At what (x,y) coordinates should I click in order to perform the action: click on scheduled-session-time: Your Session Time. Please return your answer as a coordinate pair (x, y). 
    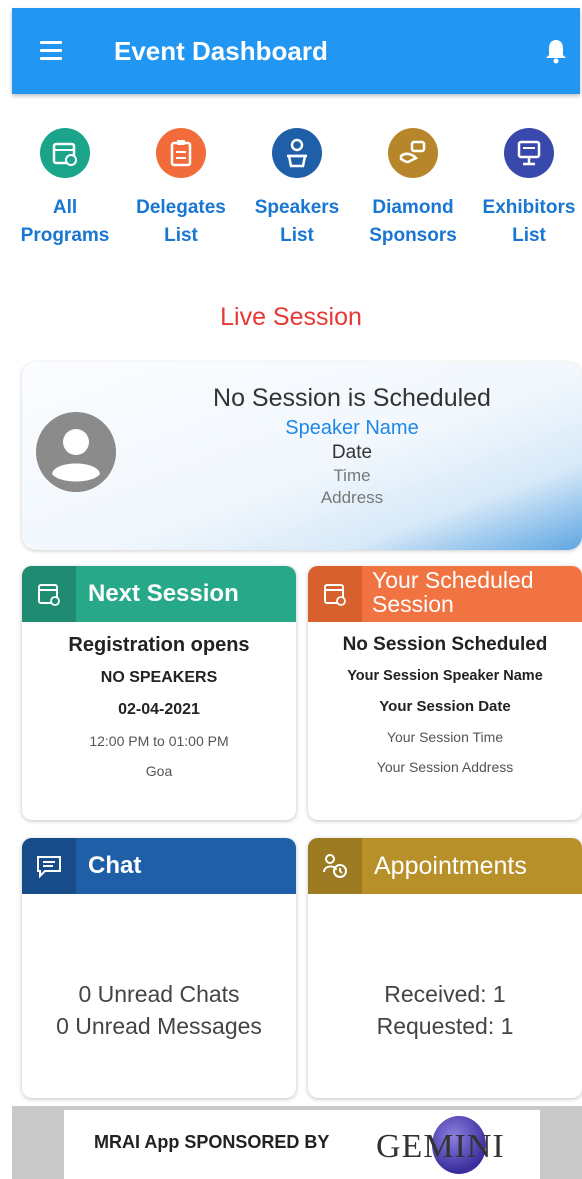
    Looking at the image, I should click on (445, 737).